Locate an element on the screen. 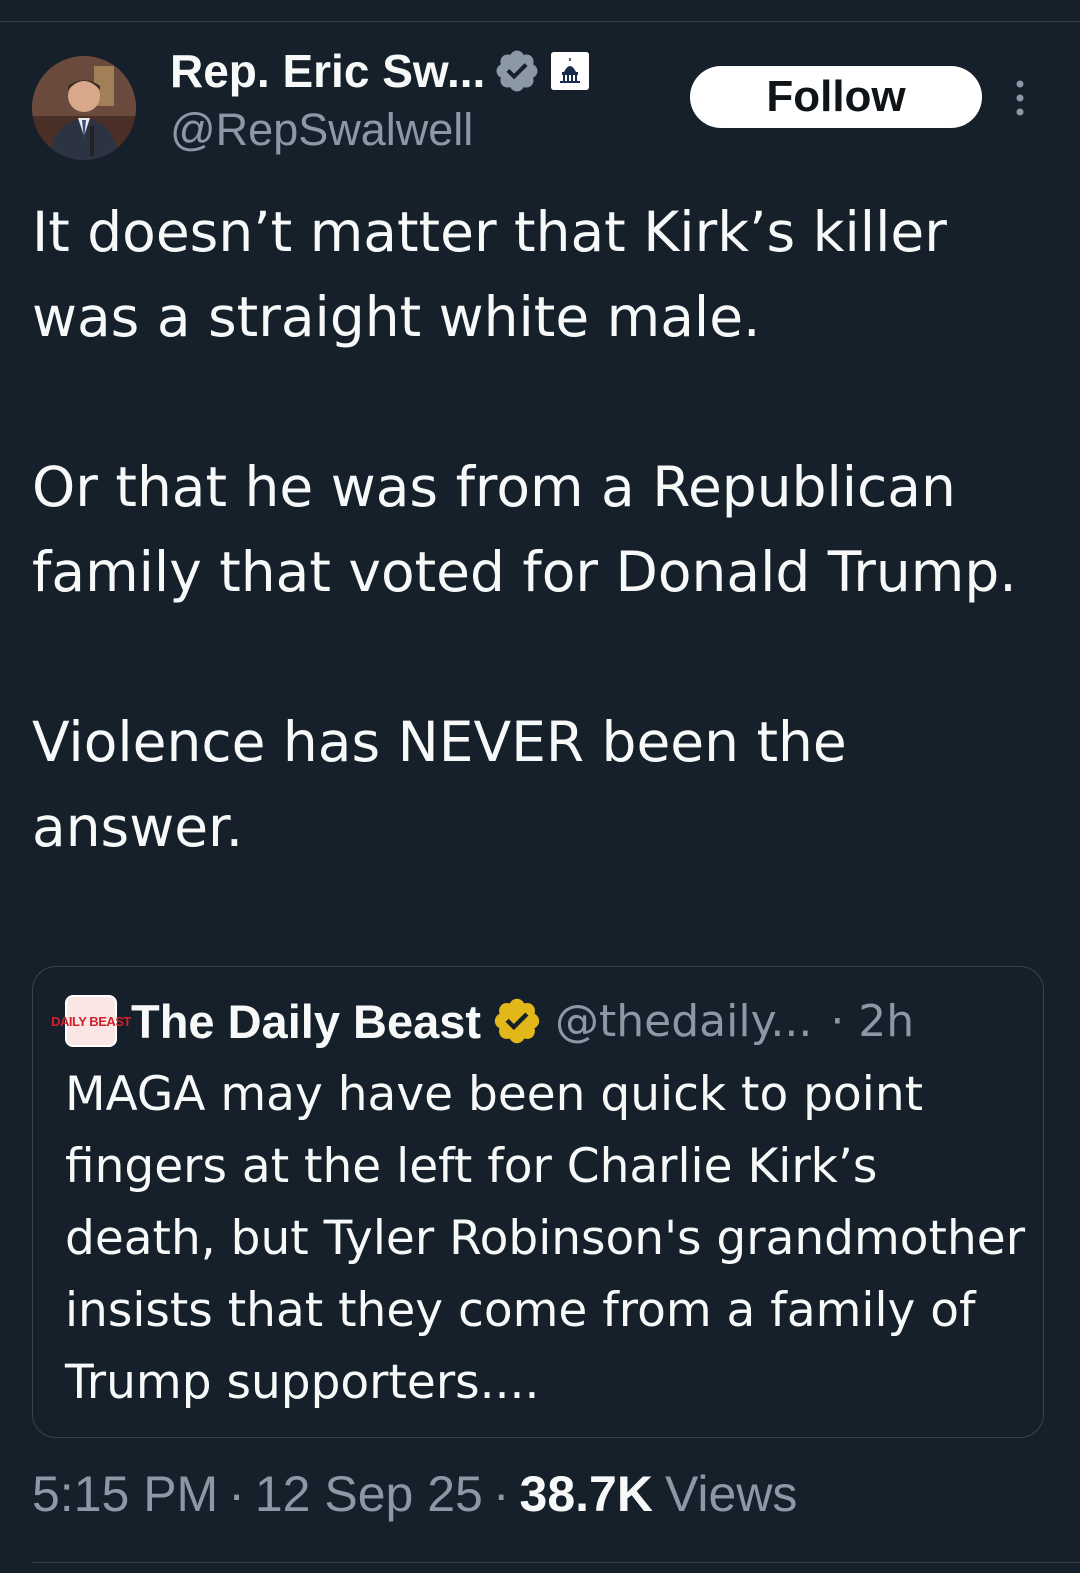  tweet-meta: 5:15 PM · 12 Sep 25 · 38.7K Views is located at coordinates (414, 1494).